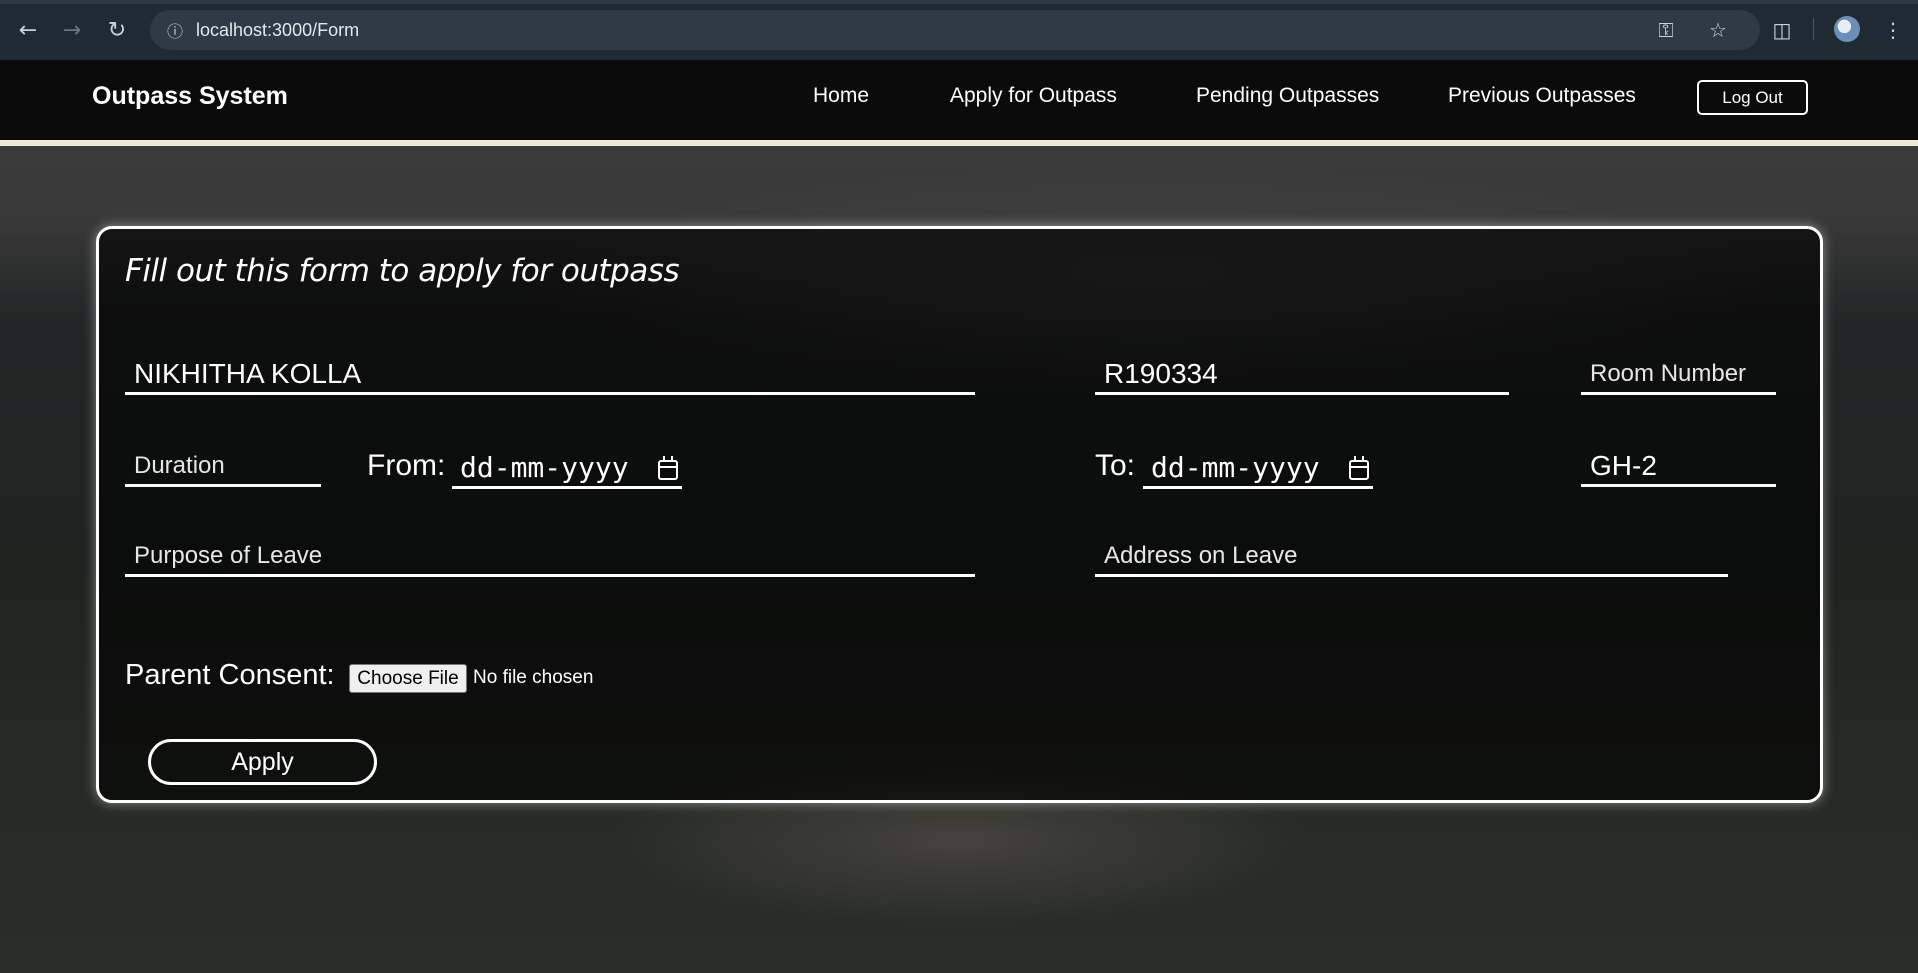 The height and width of the screenshot is (973, 1918). I want to click on file-status: No file chosen, so click(533, 677).